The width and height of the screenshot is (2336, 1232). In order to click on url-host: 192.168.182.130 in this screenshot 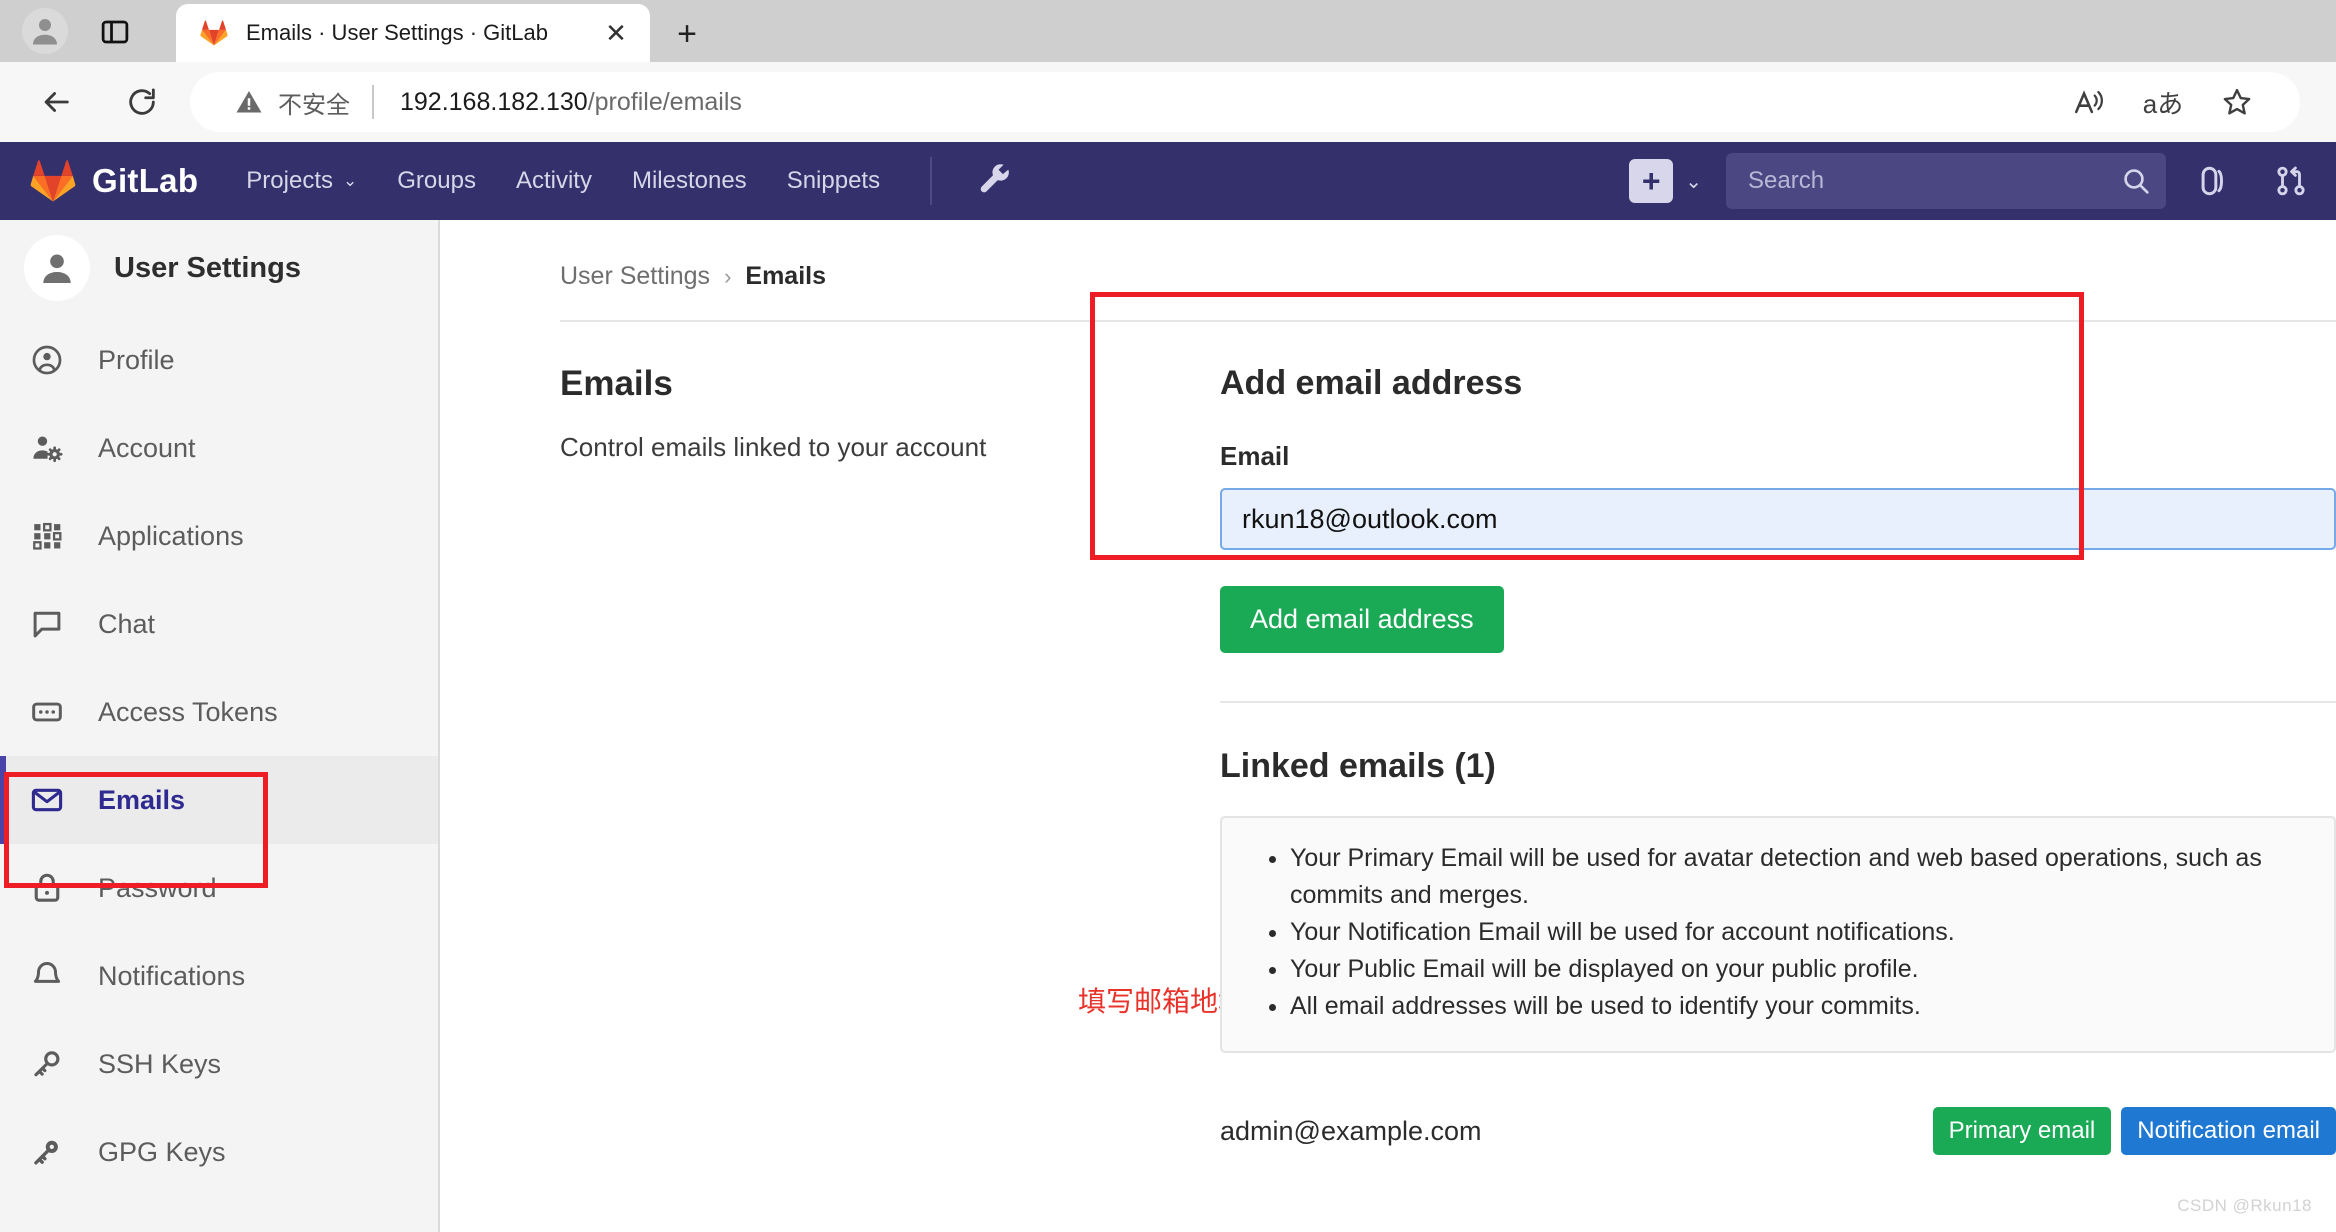, I will do `click(494, 101)`.